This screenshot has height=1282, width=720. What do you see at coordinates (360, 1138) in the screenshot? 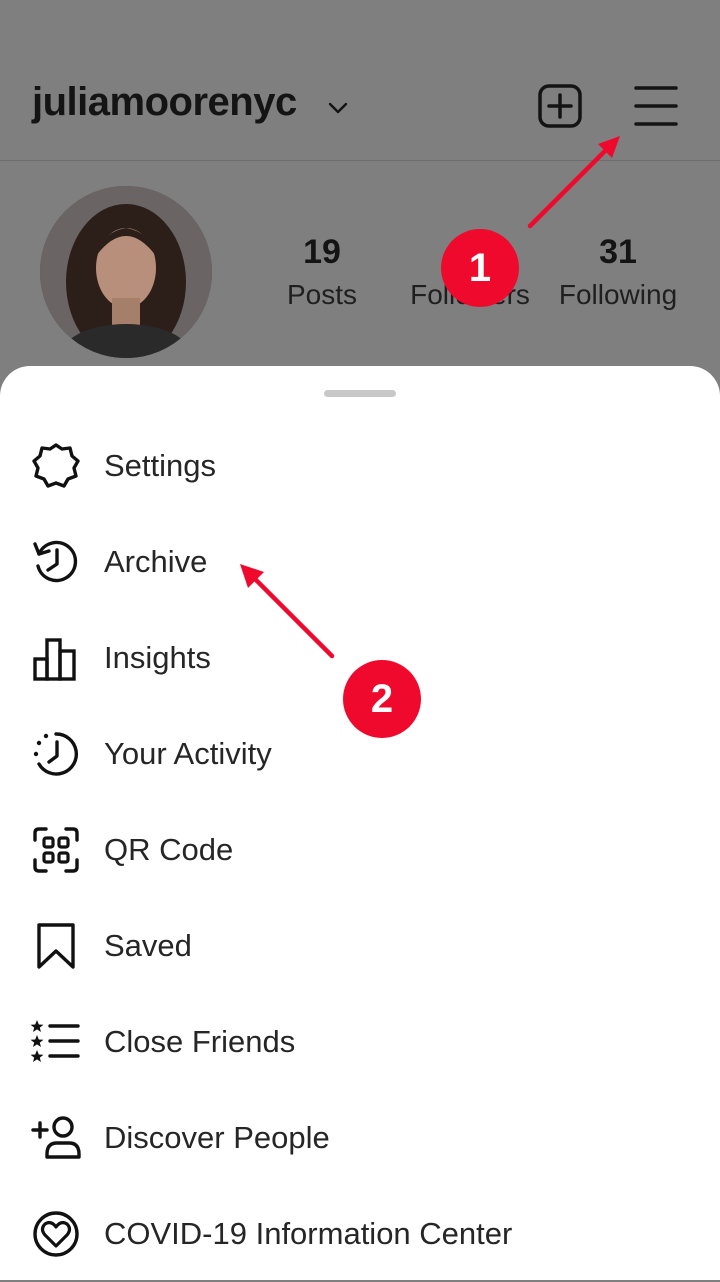
I see `menu-item-discover-people: Discover People` at bounding box center [360, 1138].